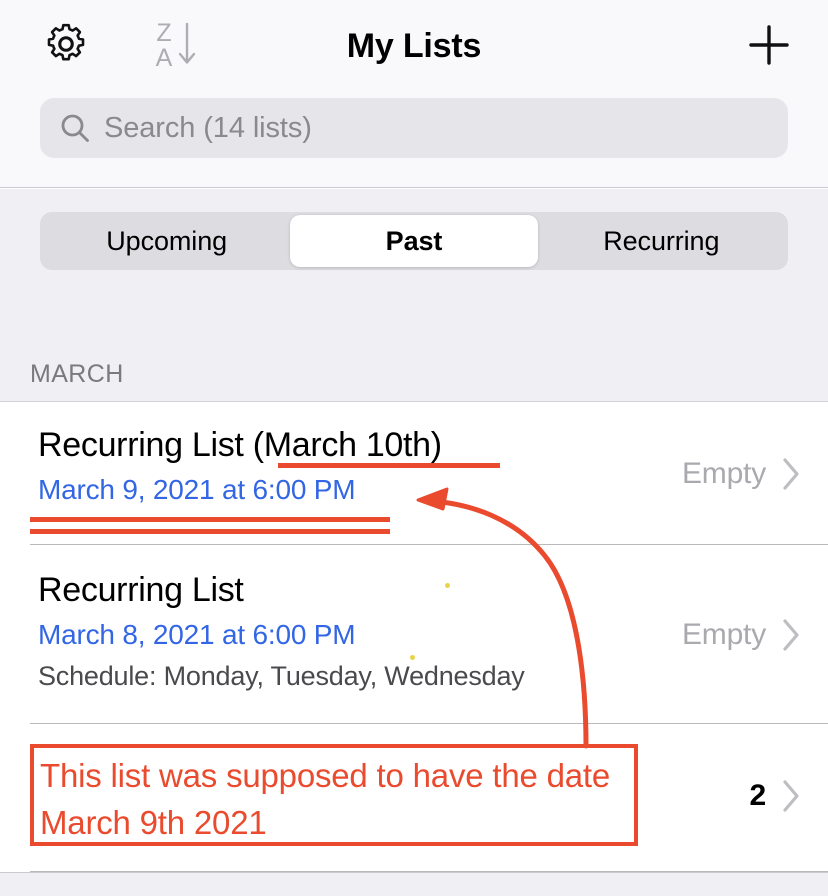 This screenshot has width=828, height=896. I want to click on plus-icon, so click(769, 47).